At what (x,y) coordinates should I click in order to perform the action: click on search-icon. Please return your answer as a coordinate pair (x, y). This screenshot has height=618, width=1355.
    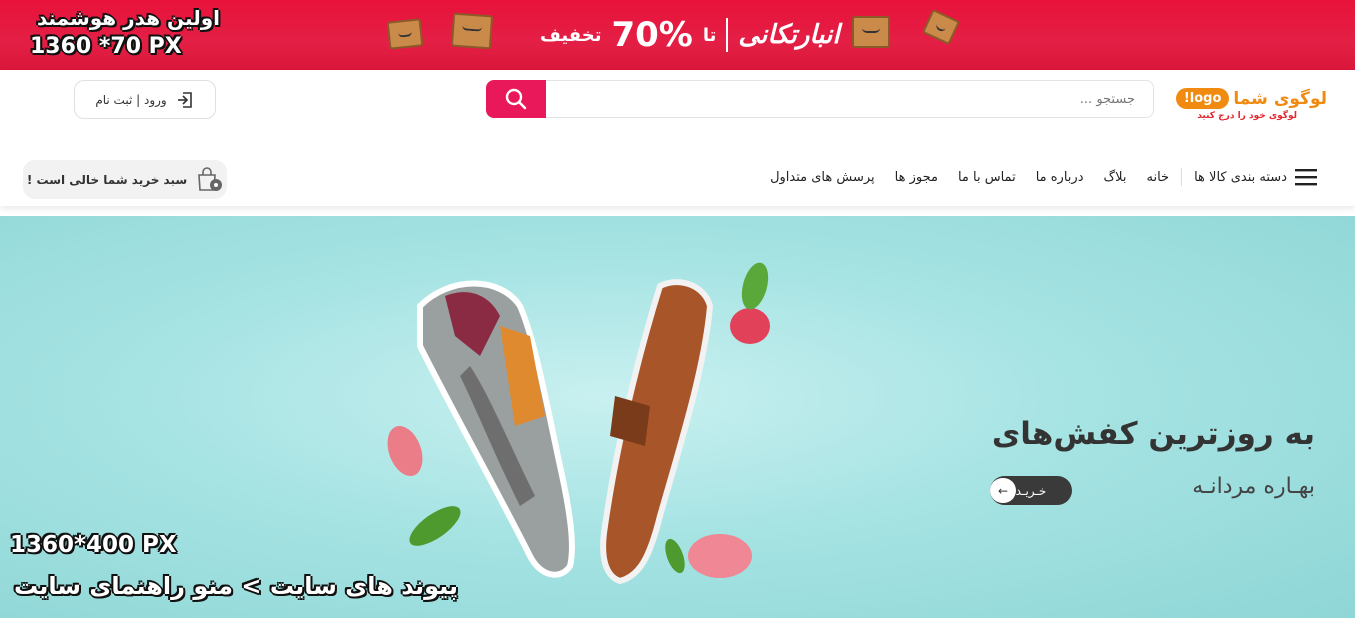
    Looking at the image, I should click on (516, 99).